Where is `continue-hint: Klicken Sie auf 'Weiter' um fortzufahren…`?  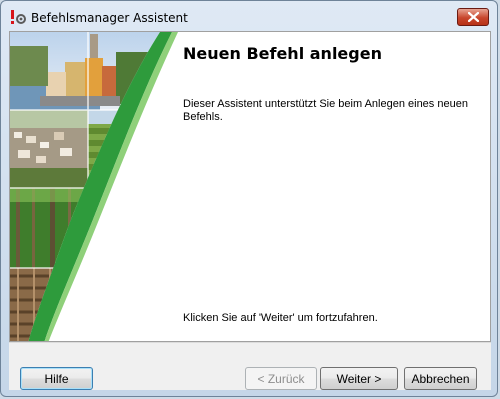
continue-hint: Klicken Sie auf 'Weiter' um fortzufahren… is located at coordinates (280, 318).